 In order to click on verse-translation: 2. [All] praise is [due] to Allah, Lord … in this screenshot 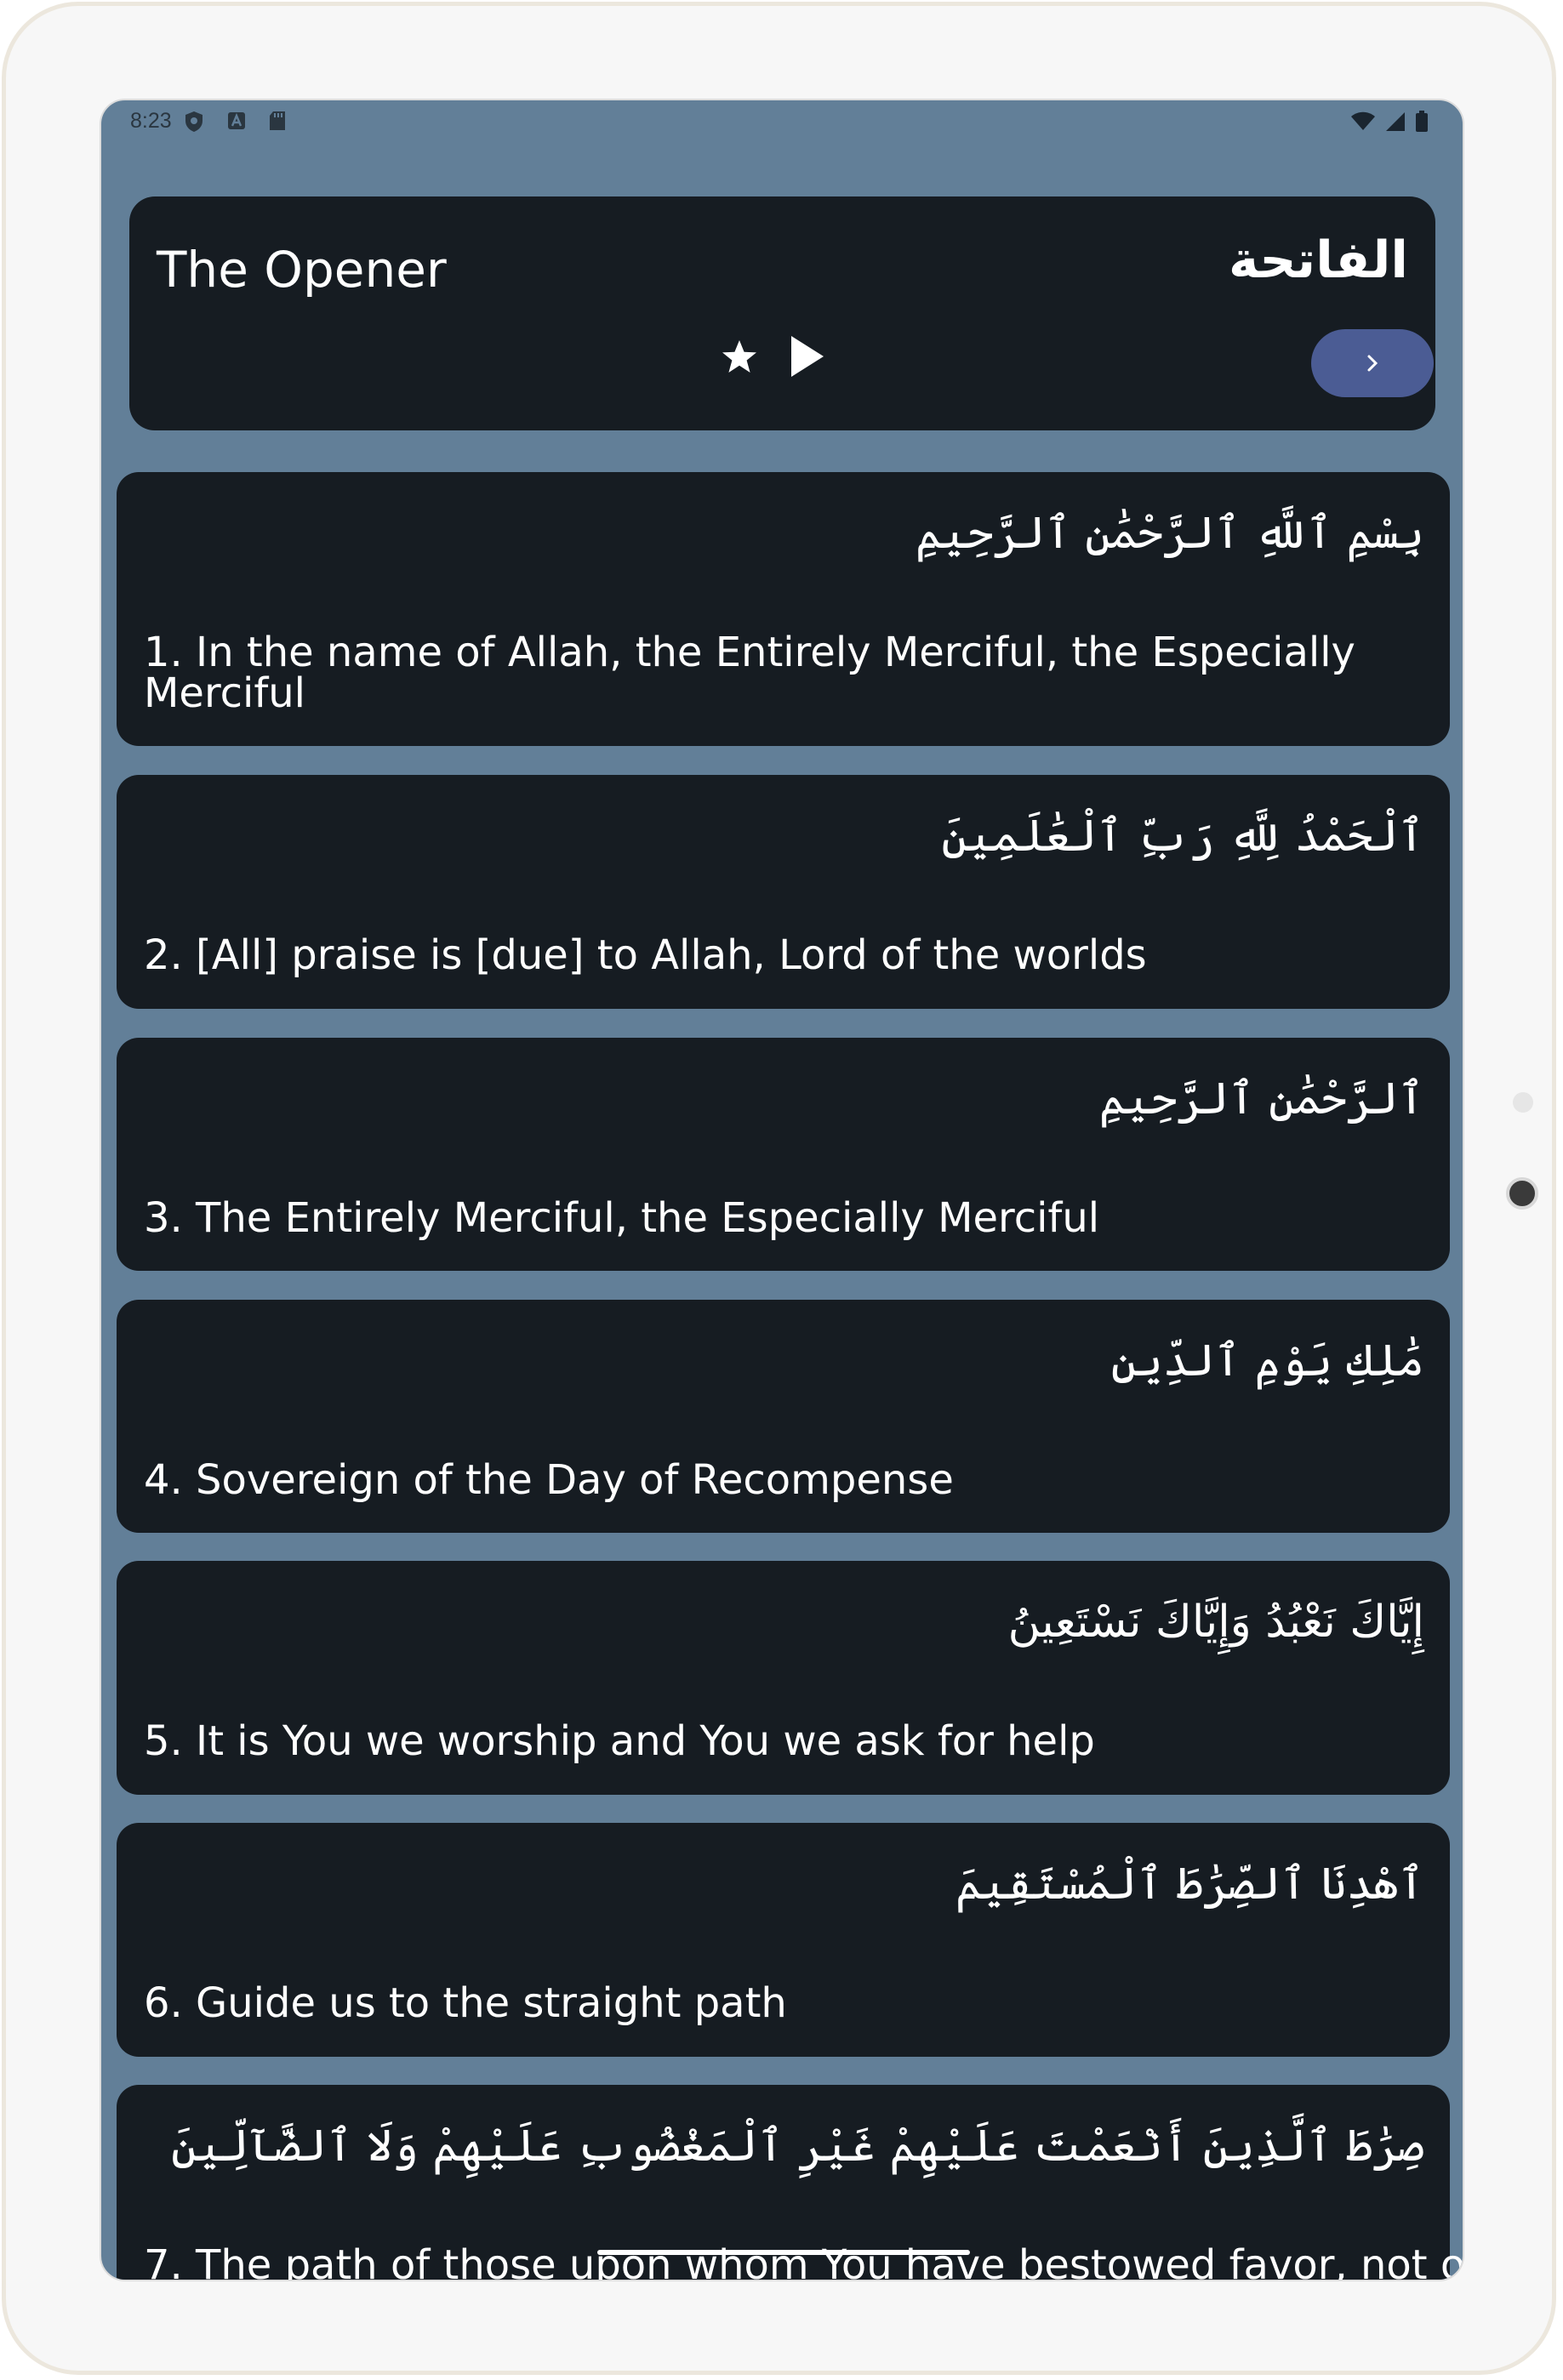, I will do `click(645, 955)`.